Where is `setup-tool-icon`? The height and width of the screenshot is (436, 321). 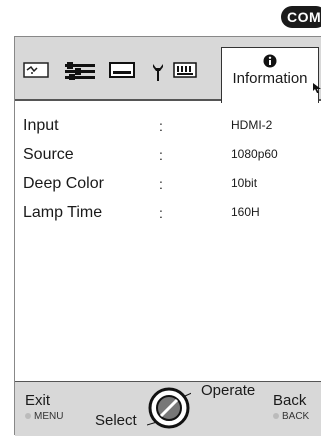 setup-tool-icon is located at coordinates (158, 72).